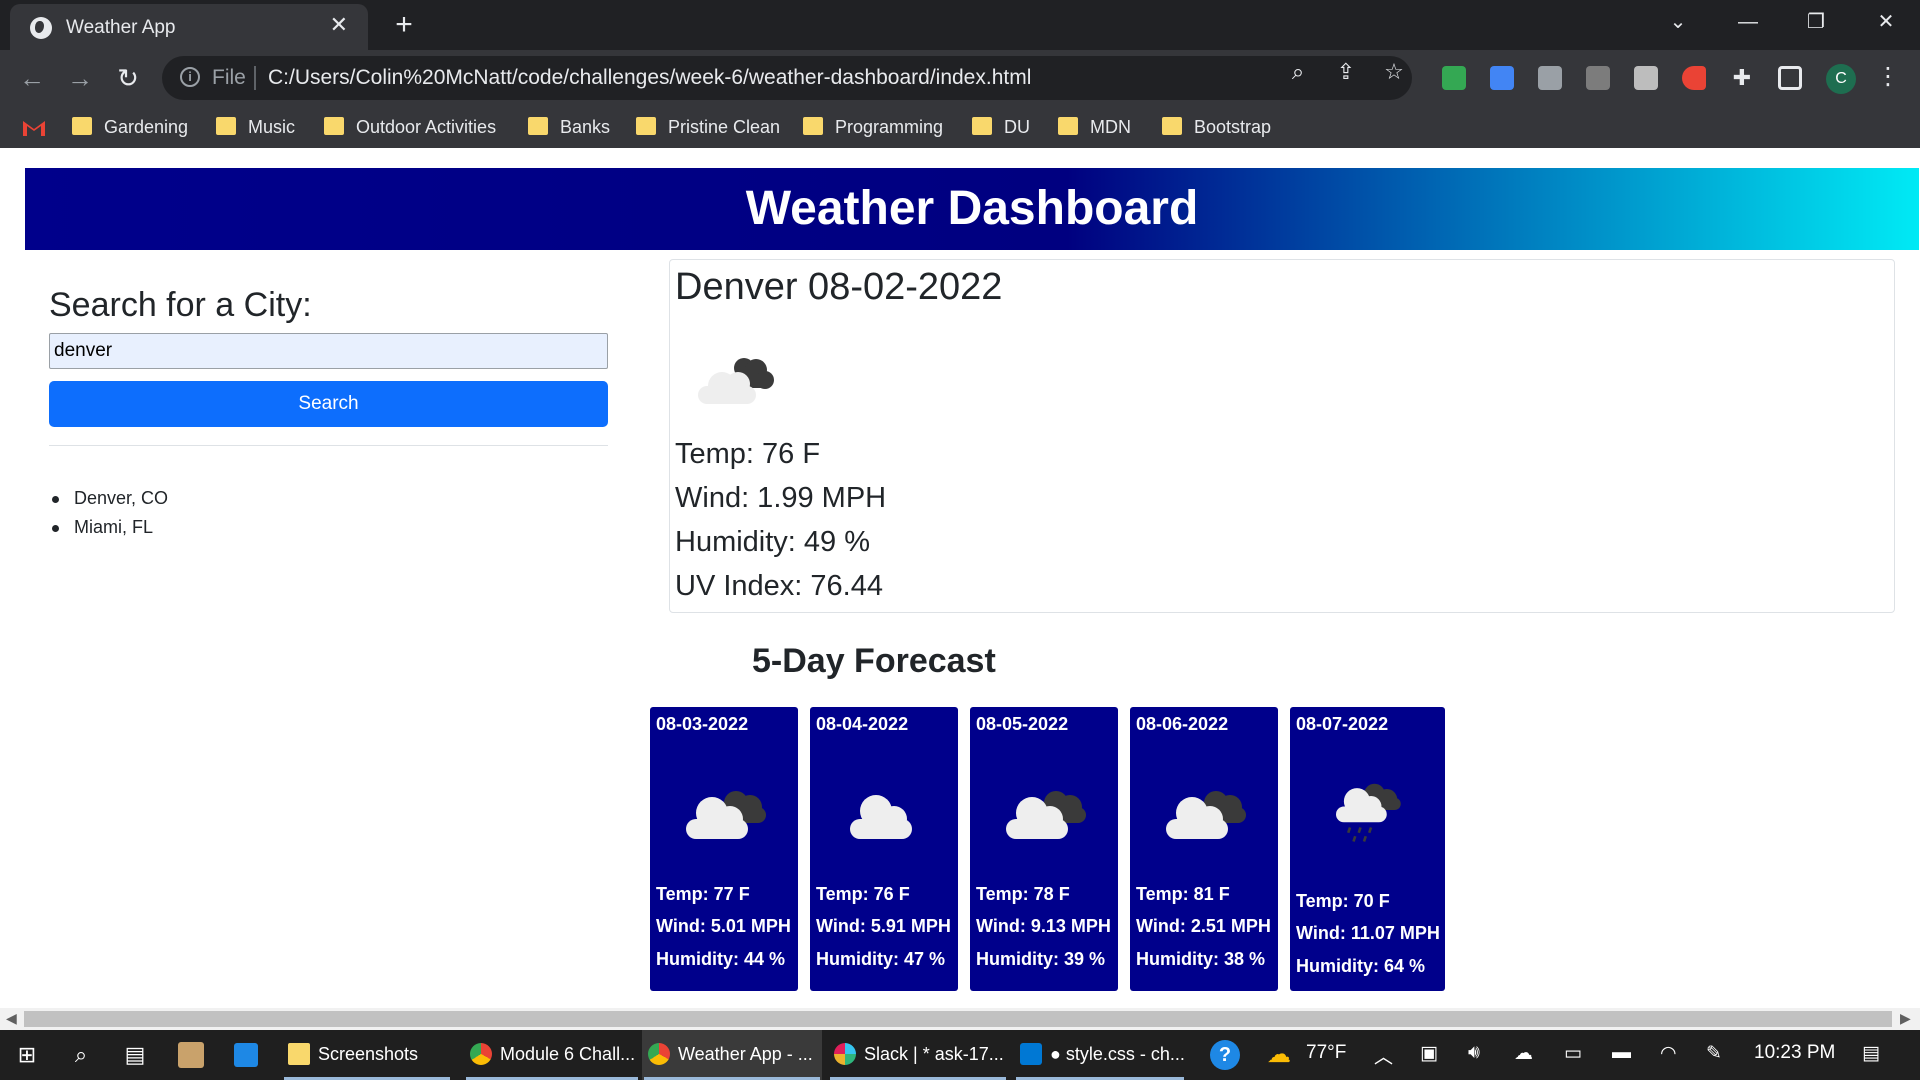 This screenshot has height=1080, width=1920. Describe the element at coordinates (1841, 79) in the screenshot. I see `profile-avatar: C` at that location.